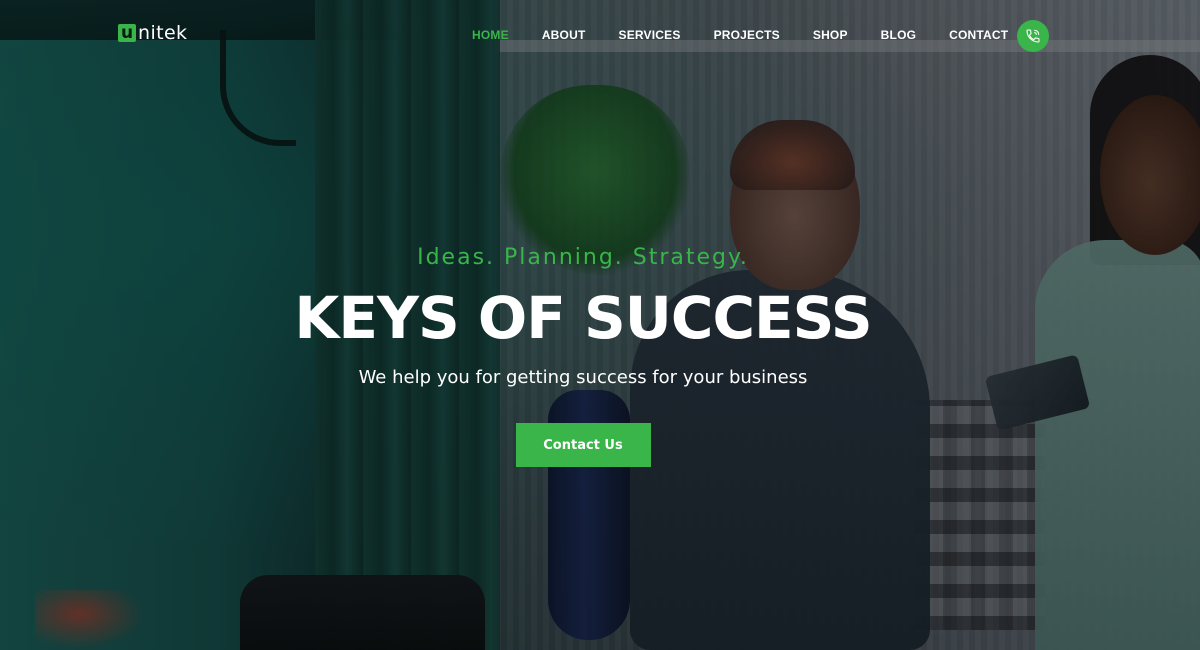  I want to click on hero-headline: KEYS OF SUCCESS, so click(583, 318).